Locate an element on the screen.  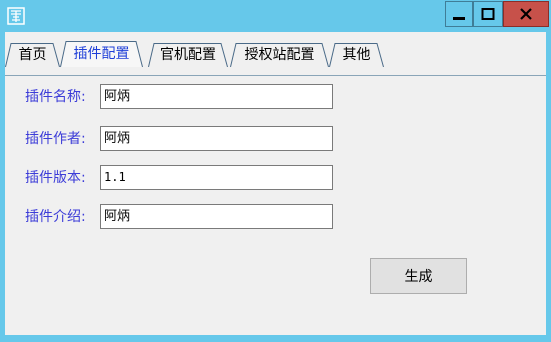
close-icon is located at coordinates (526, 14).